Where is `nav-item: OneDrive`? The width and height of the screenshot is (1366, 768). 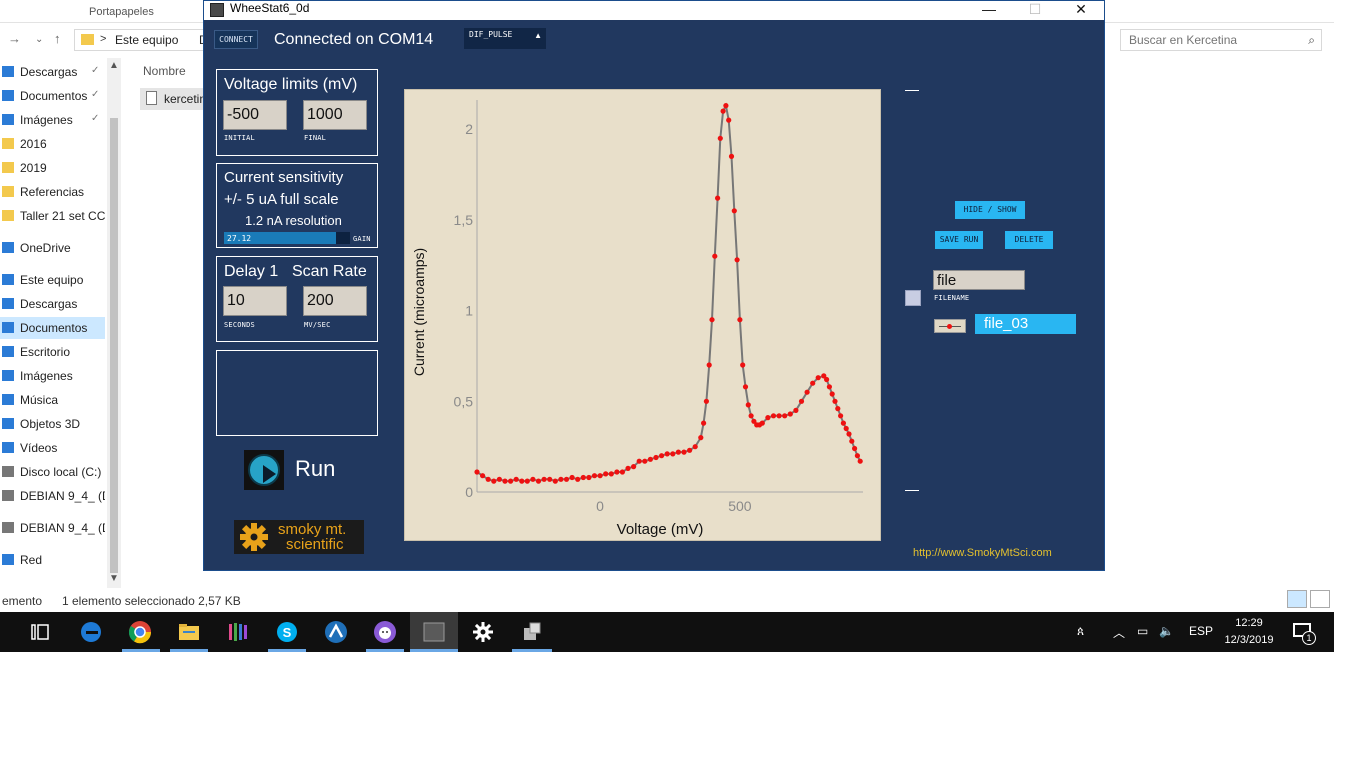 nav-item: OneDrive is located at coordinates (52, 248).